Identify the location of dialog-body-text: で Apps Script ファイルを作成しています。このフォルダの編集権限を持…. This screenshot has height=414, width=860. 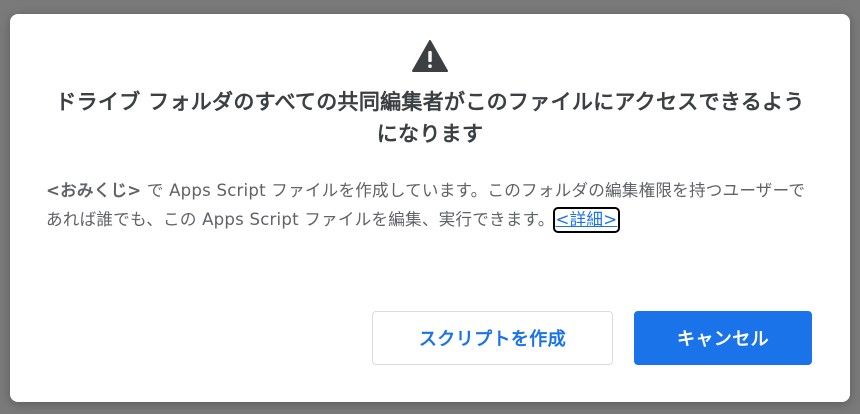
(426, 205).